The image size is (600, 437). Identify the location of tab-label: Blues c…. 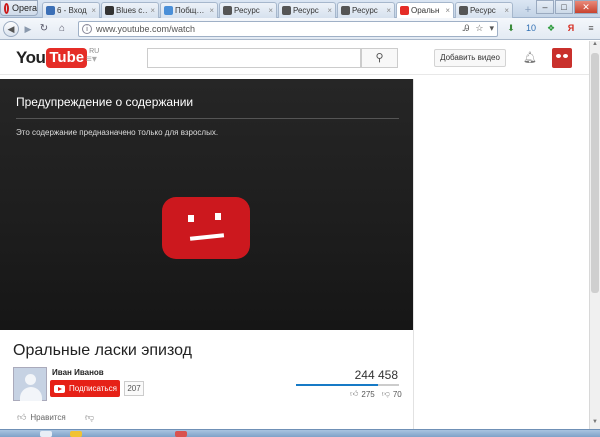
(132, 10).